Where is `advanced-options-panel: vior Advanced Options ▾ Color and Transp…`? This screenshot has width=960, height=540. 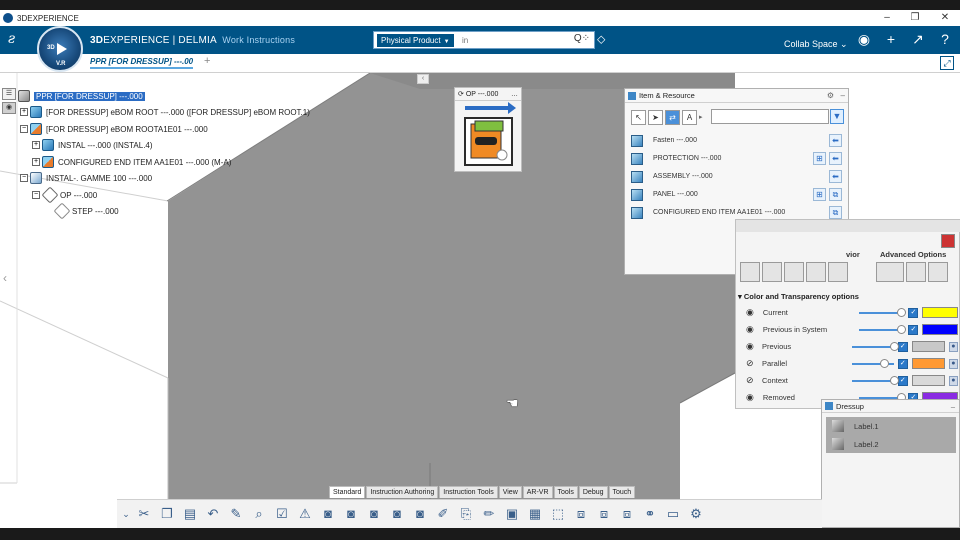
advanced-options-panel: vior Advanced Options ▾ Color and Transp… is located at coordinates (847, 314).